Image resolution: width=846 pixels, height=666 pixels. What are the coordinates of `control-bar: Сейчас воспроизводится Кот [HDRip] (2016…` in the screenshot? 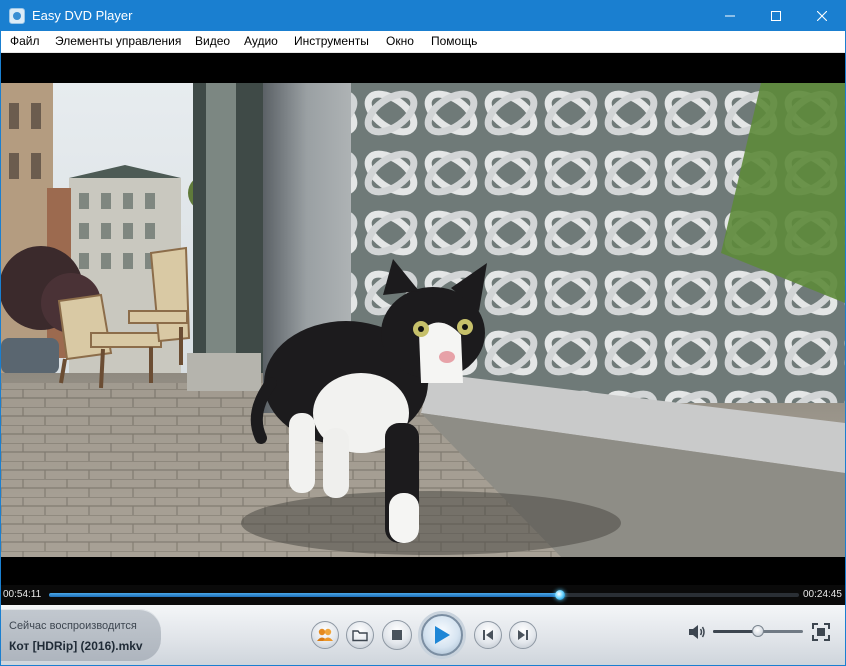 It's located at (423, 635).